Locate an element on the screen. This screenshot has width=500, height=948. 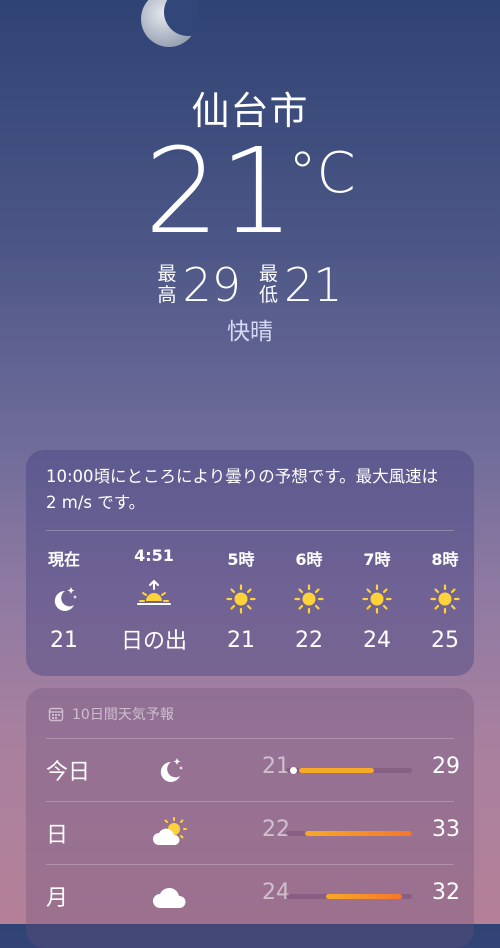
high-temp-group: 最 高 29 is located at coordinates (199, 285).